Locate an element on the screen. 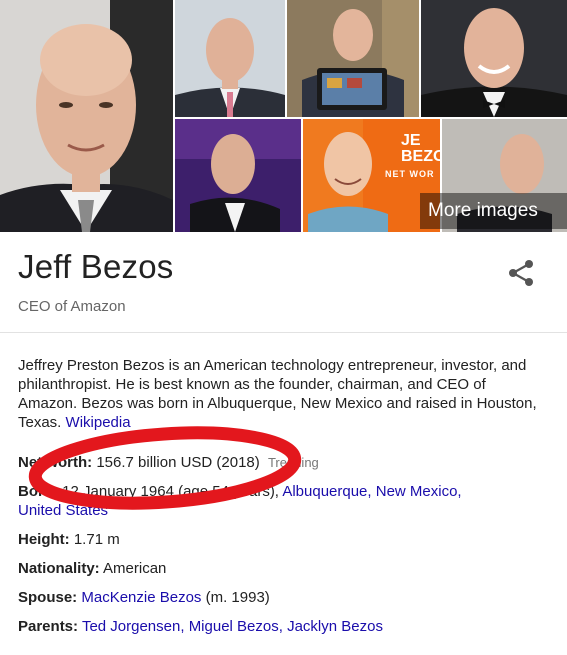 This screenshot has height=655, width=567. knowledge-panel-header: Jeff Bezos CEO of Amazon is located at coordinates (96, 281).